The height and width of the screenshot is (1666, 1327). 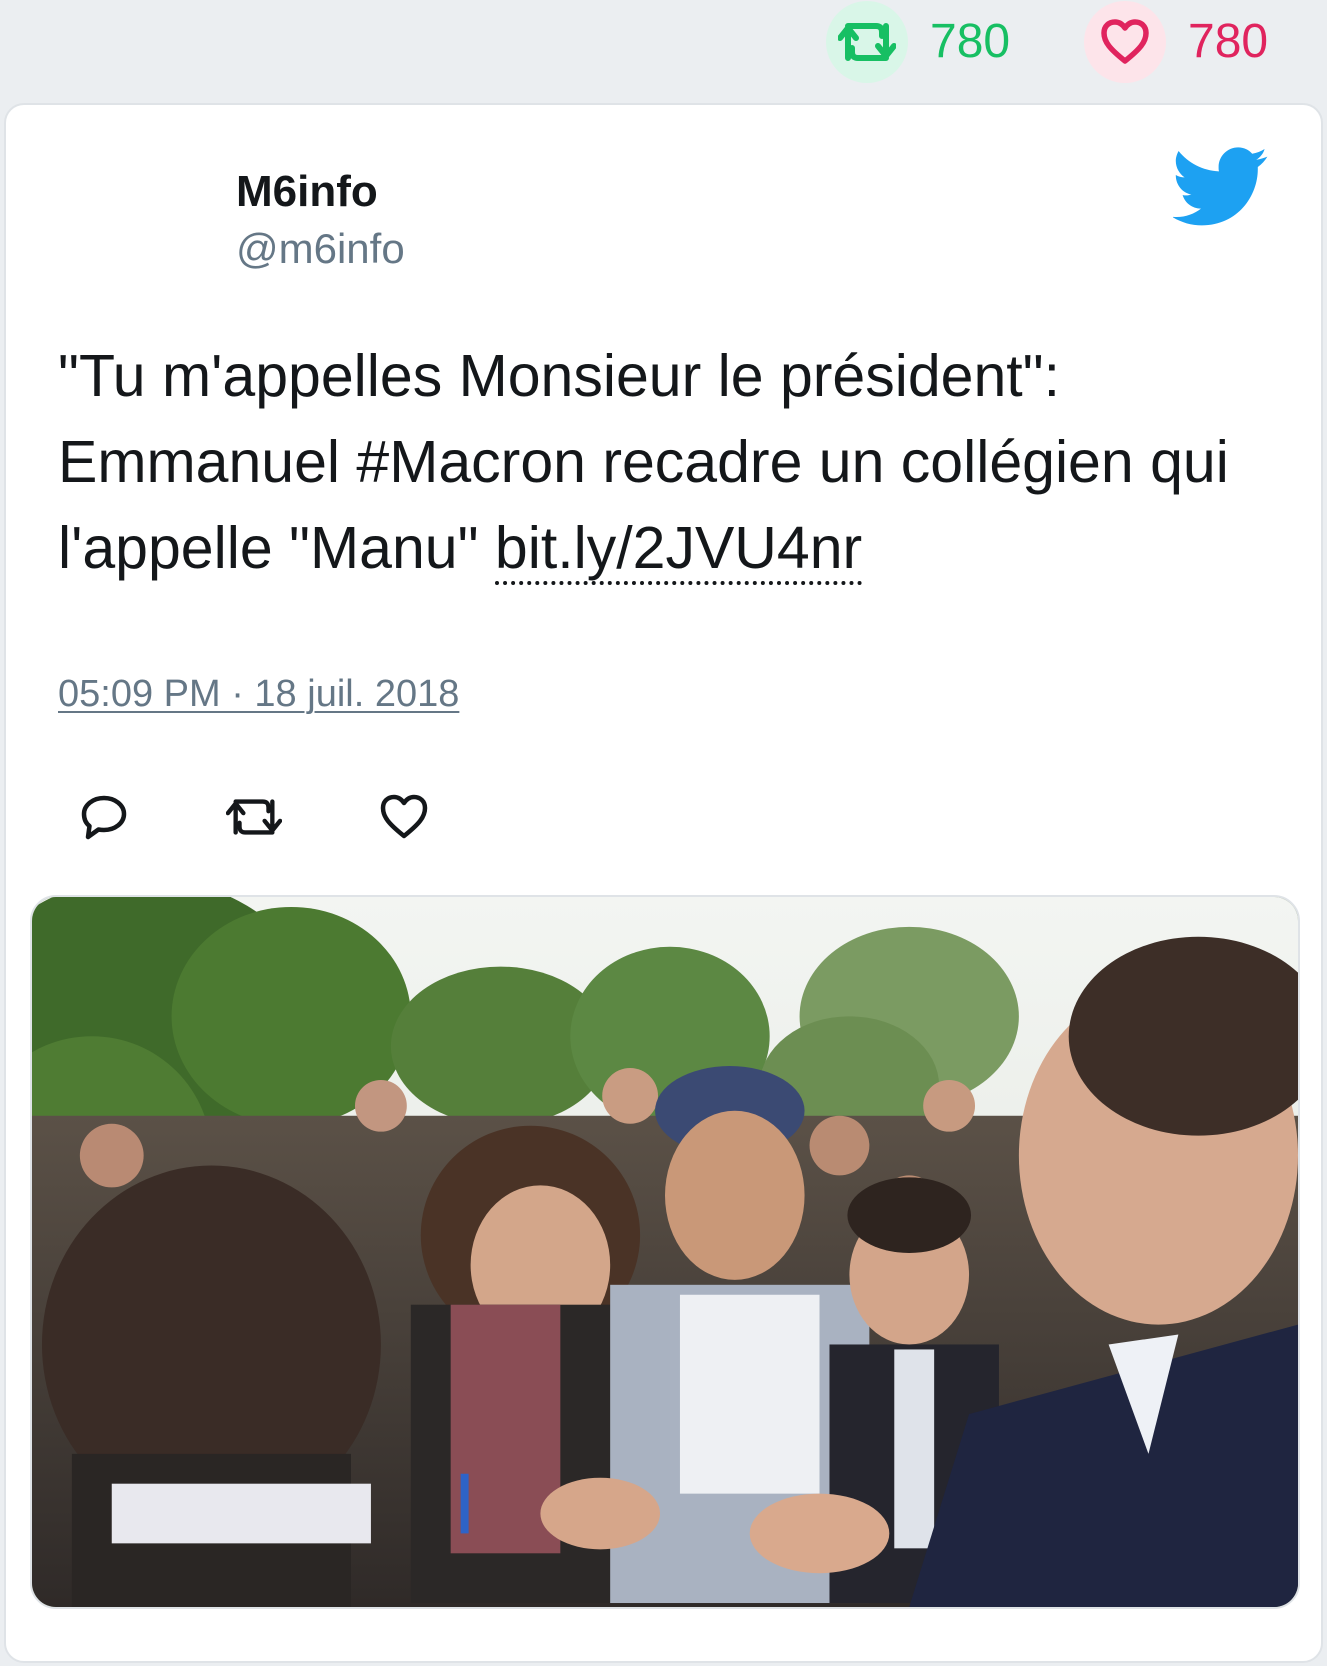 What do you see at coordinates (133, 238) in the screenshot?
I see `avatar` at bounding box center [133, 238].